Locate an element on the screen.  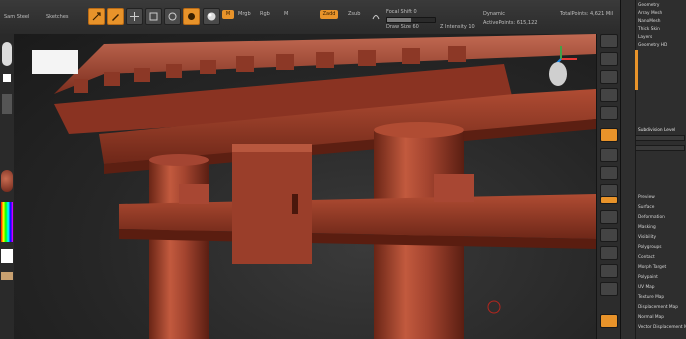
solo-button is located at coordinates (609, 321).